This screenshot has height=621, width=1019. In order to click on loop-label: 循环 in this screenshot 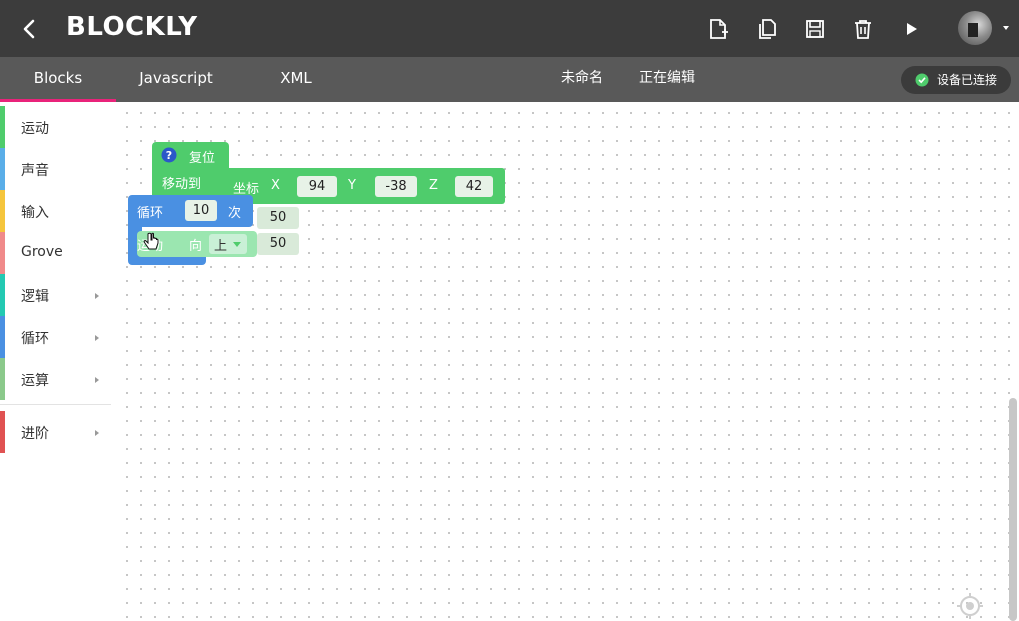, I will do `click(150, 213)`.